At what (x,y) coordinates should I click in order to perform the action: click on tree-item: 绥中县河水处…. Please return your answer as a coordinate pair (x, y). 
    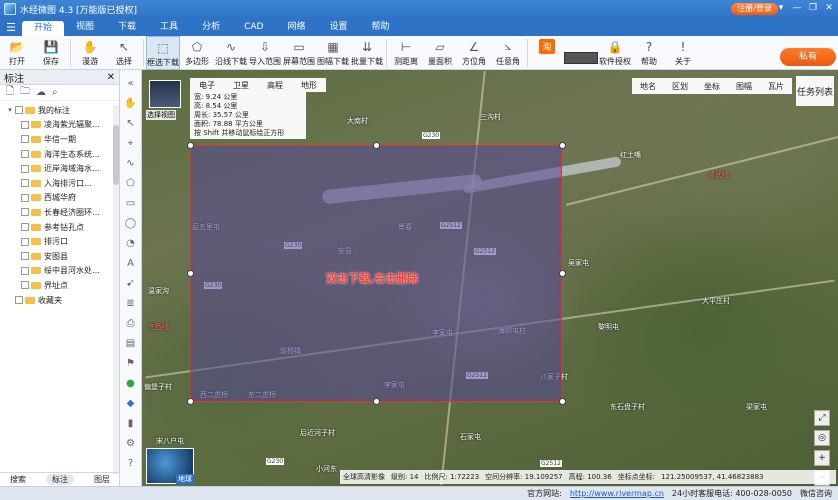
    Looking at the image, I should click on (59, 271).